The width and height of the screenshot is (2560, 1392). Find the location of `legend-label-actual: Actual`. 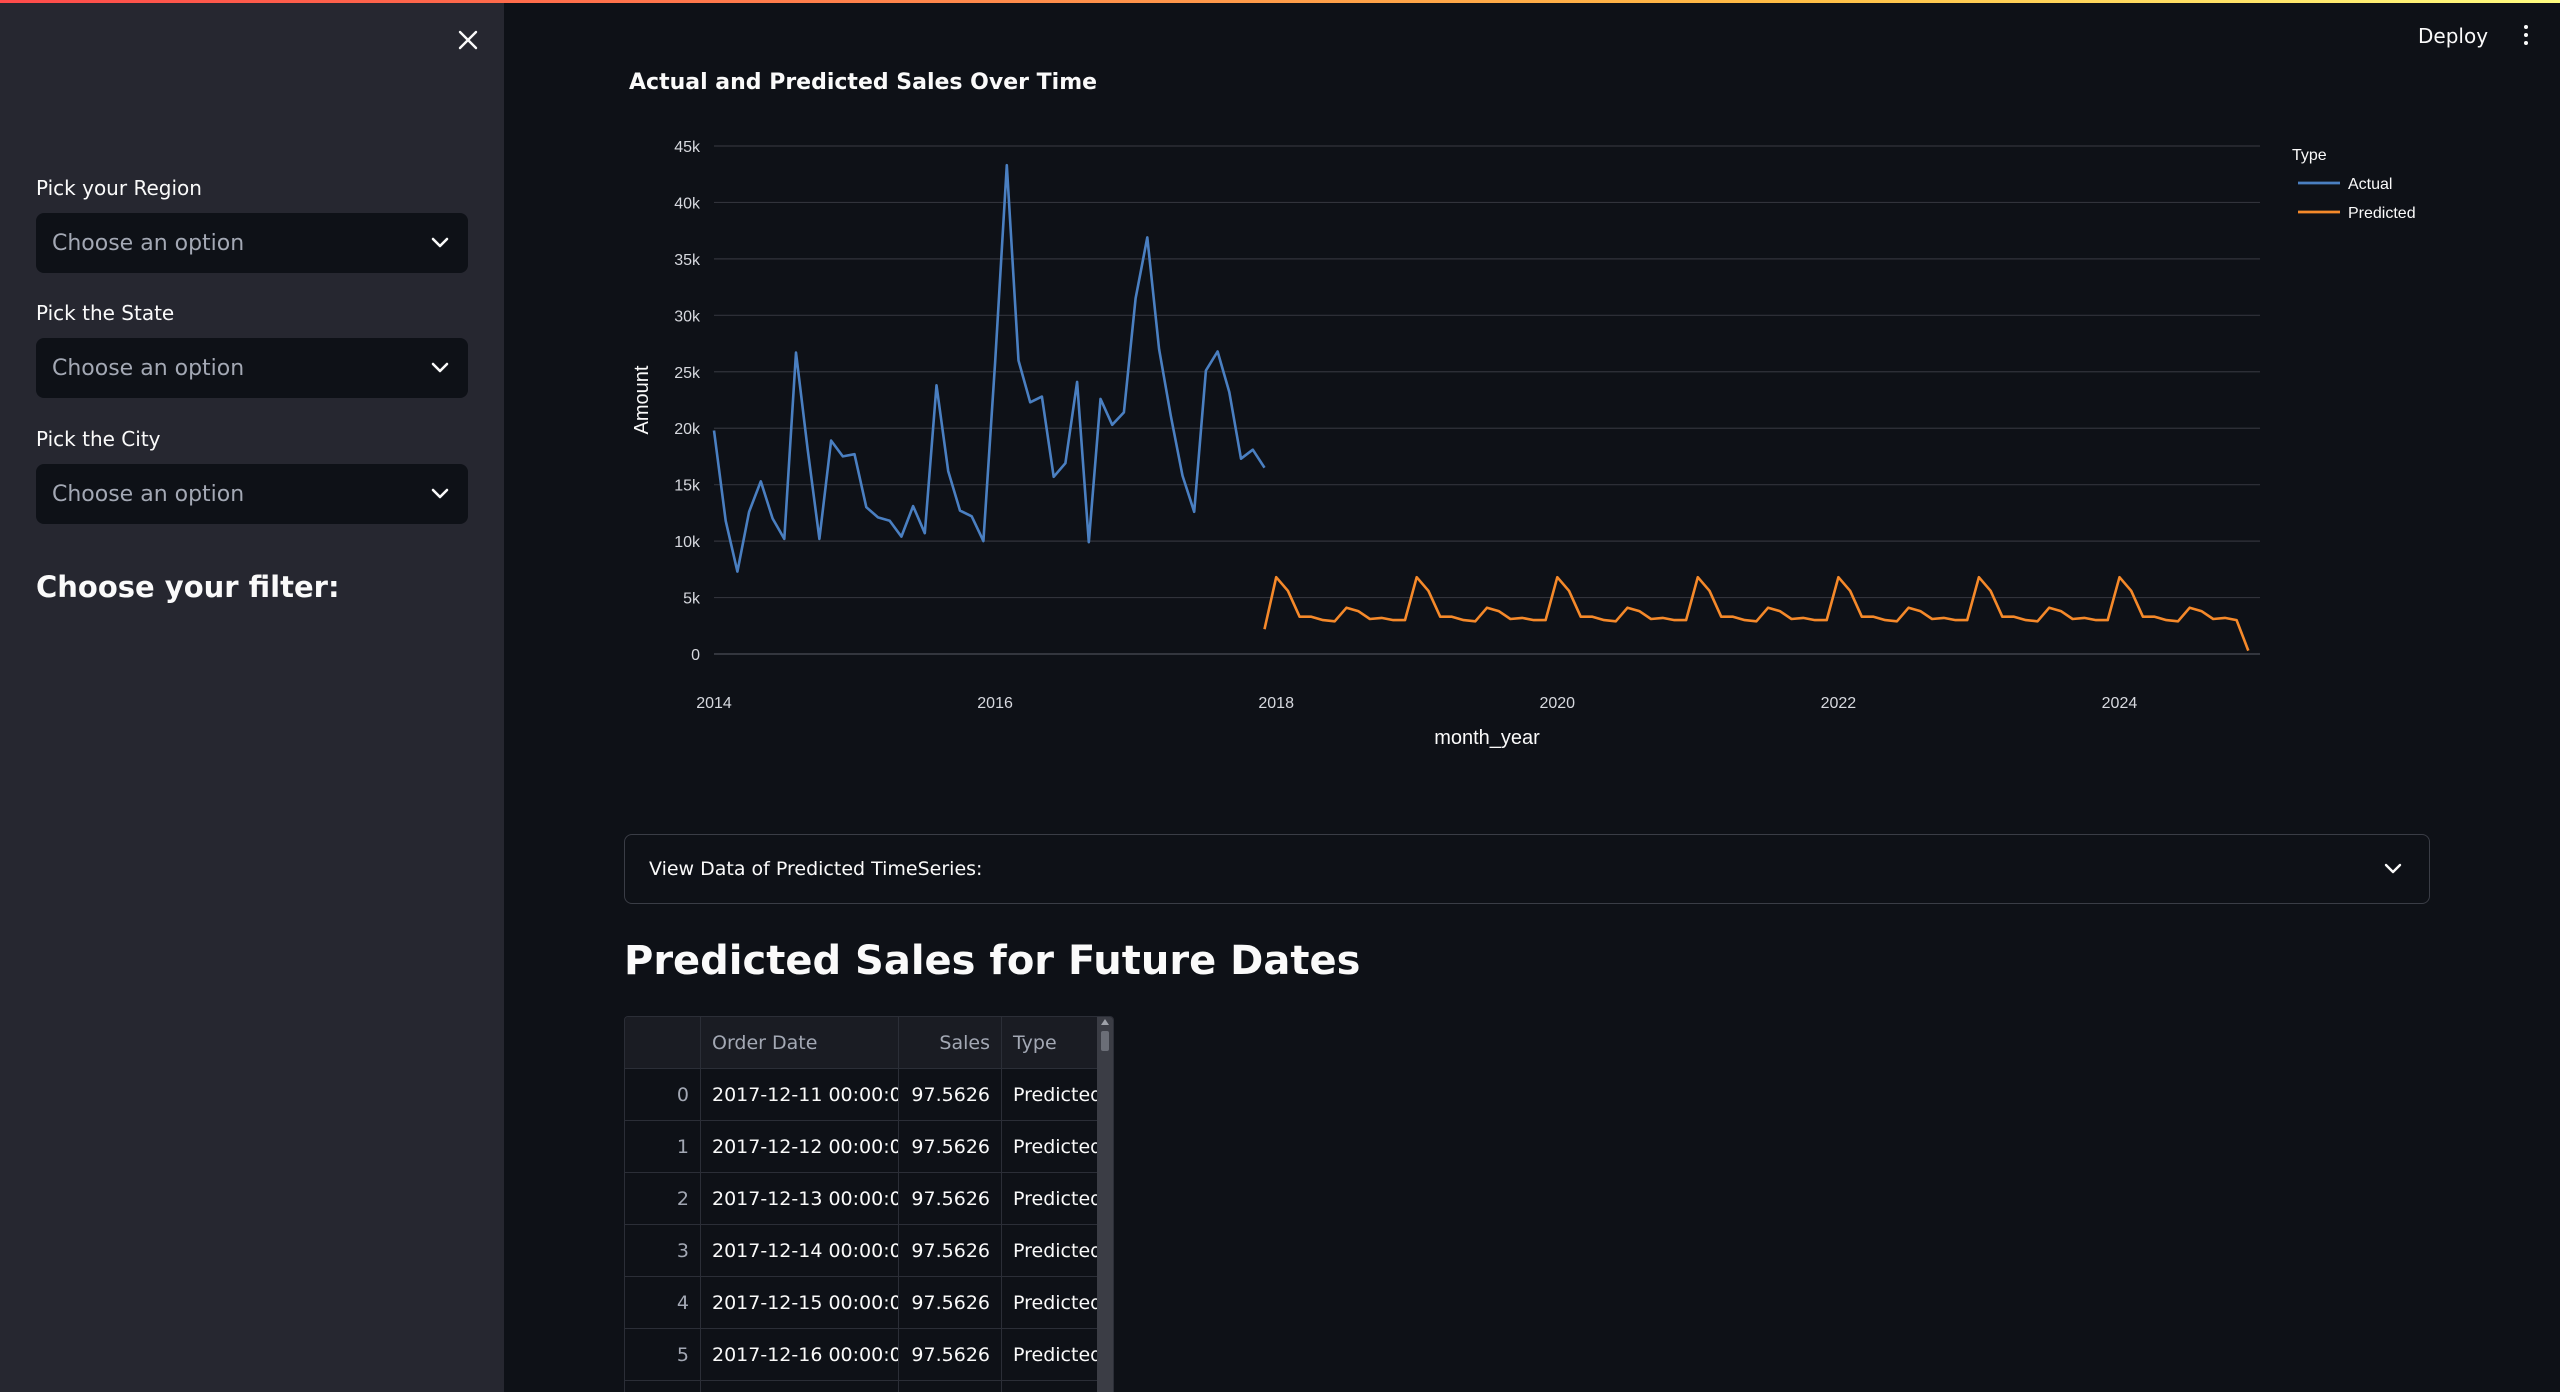

legend-label-actual: Actual is located at coordinates (2370, 184).